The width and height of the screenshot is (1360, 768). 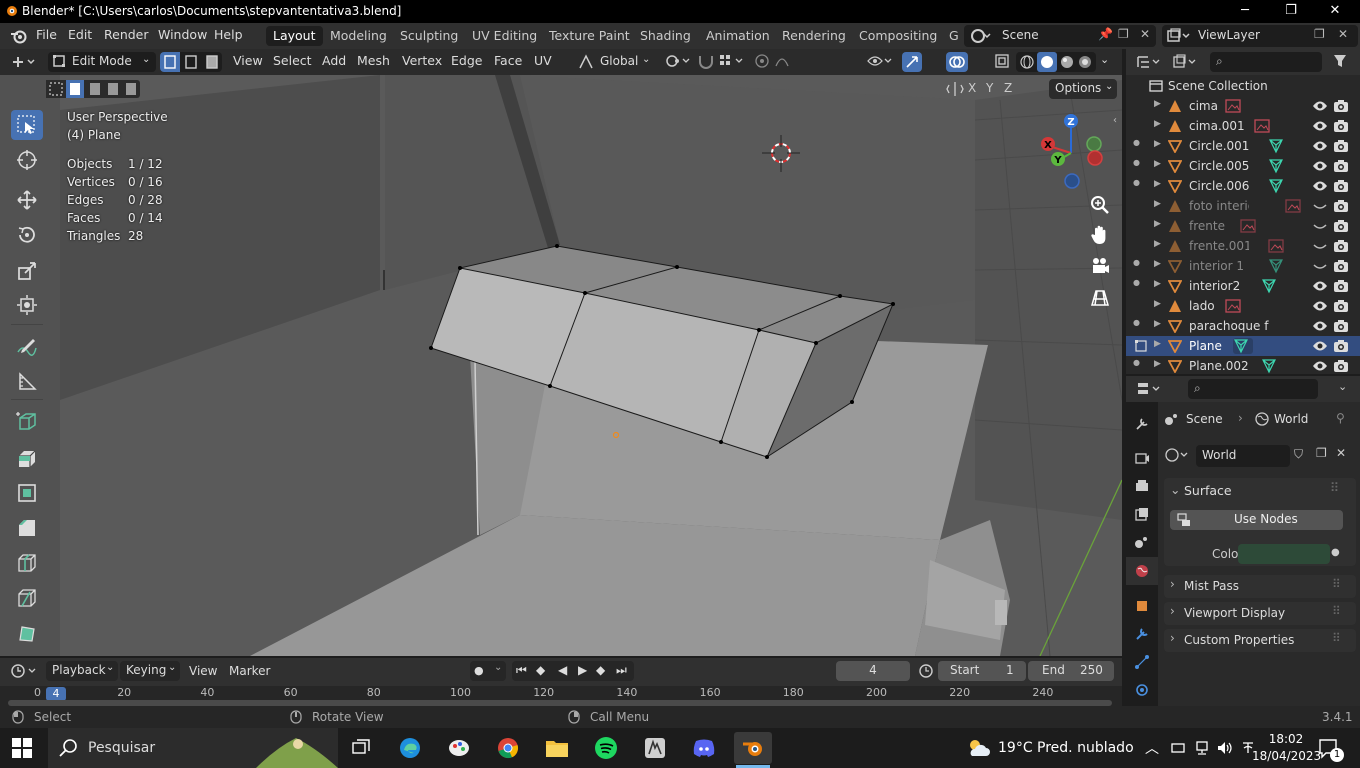 I want to click on meet-now-icon, so click(x=1178, y=748).